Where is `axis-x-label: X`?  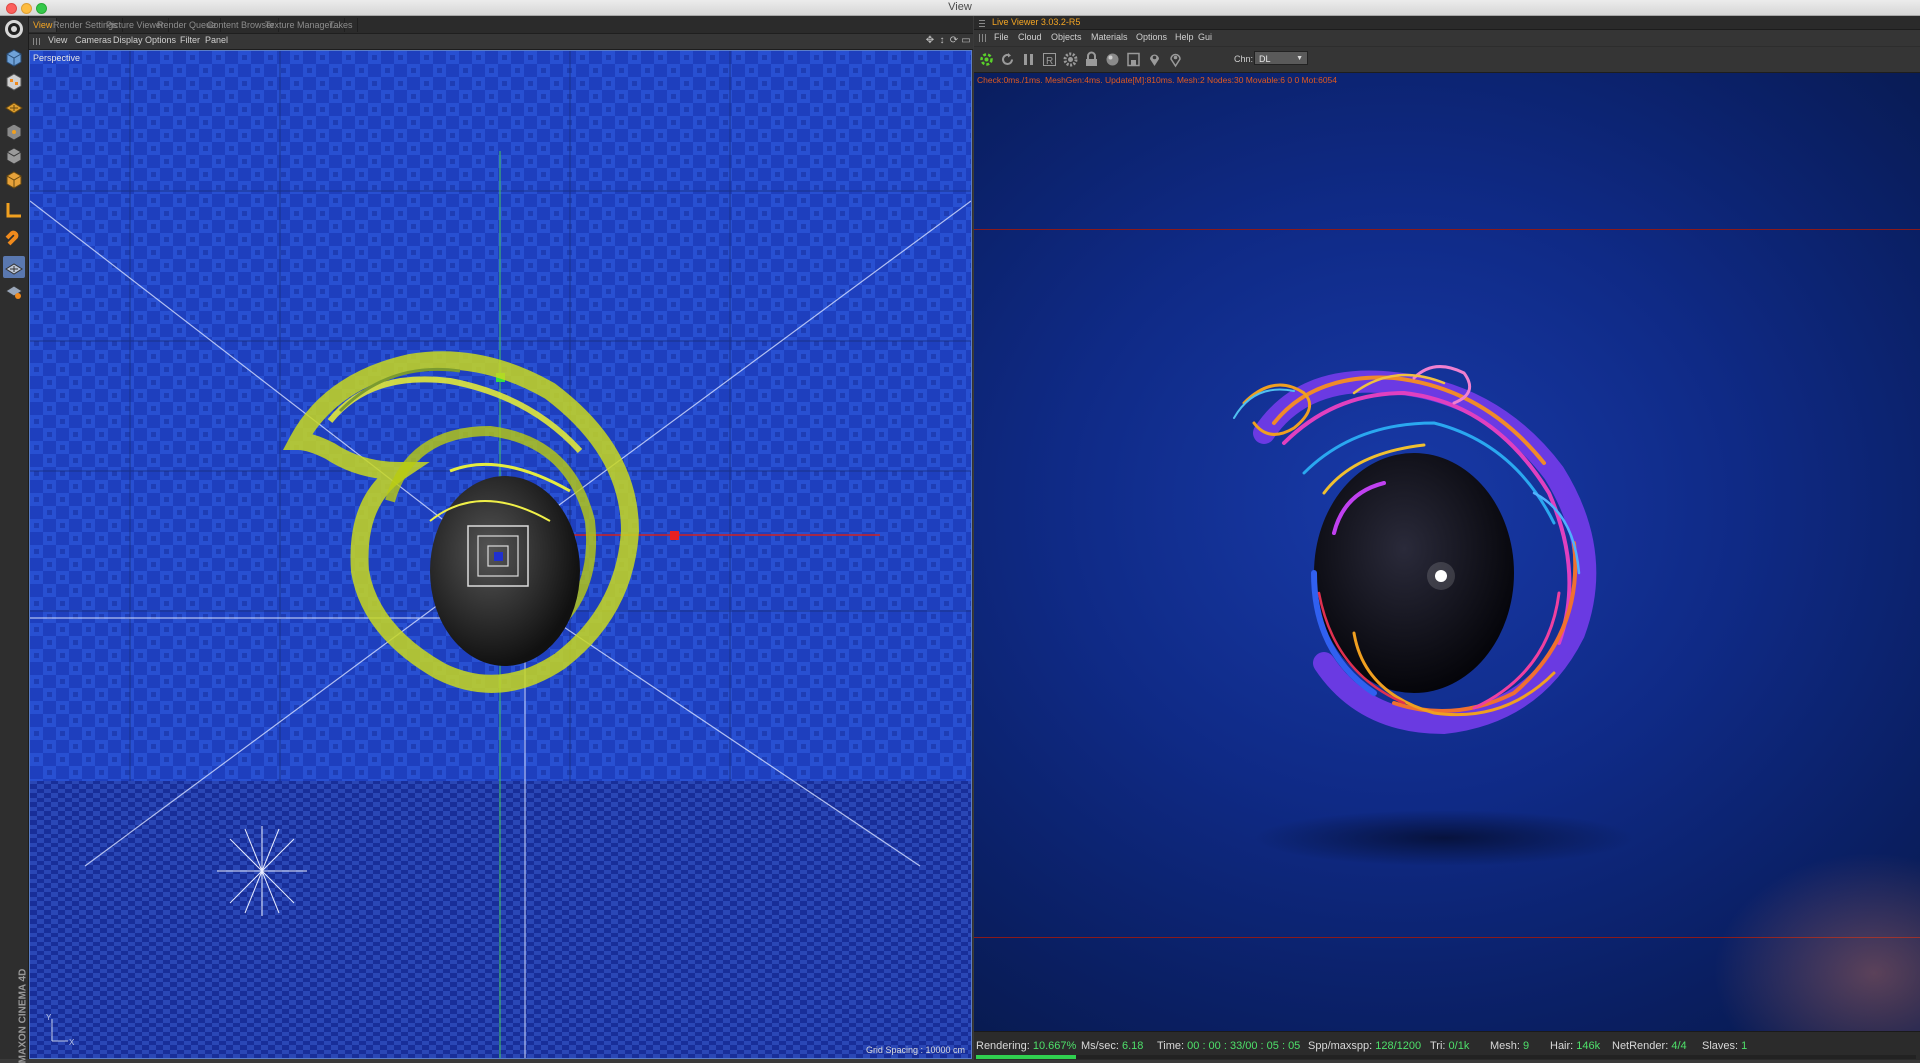
axis-x-label: X is located at coordinates (72, 1042).